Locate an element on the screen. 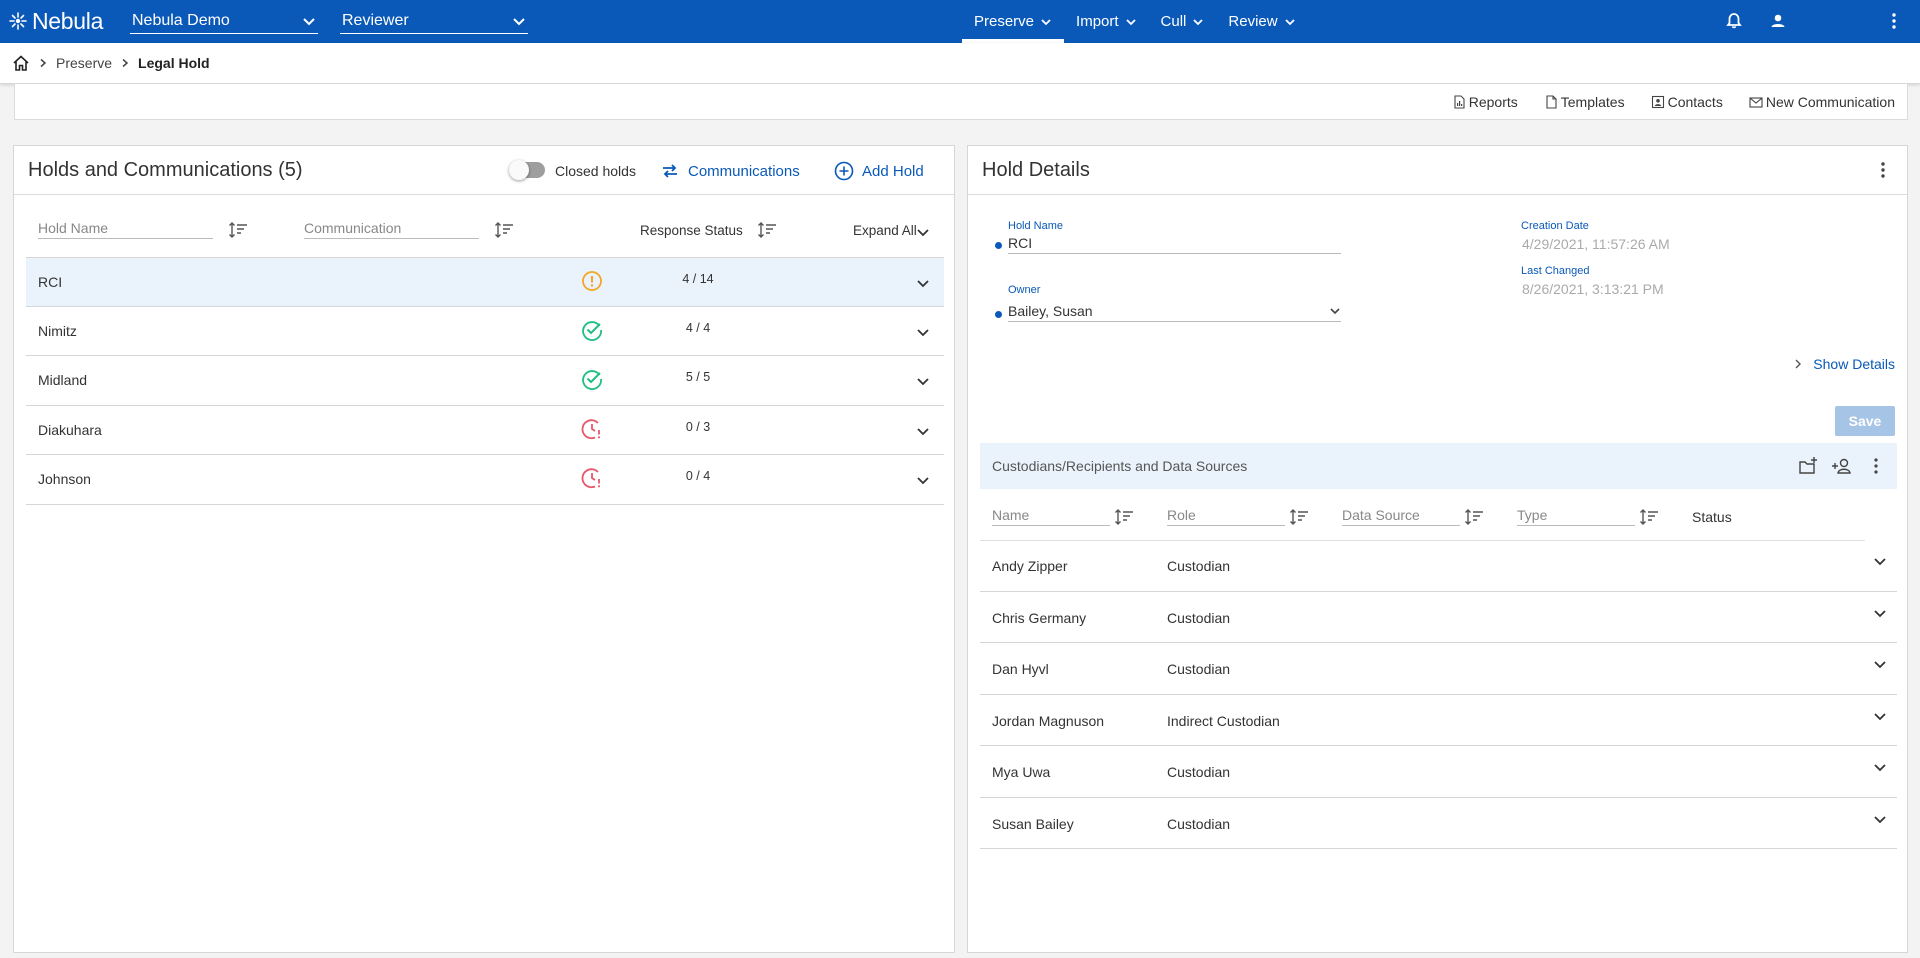 Image resolution: width=1920 pixels, height=958 pixels. required-indicator is located at coordinates (998, 314).